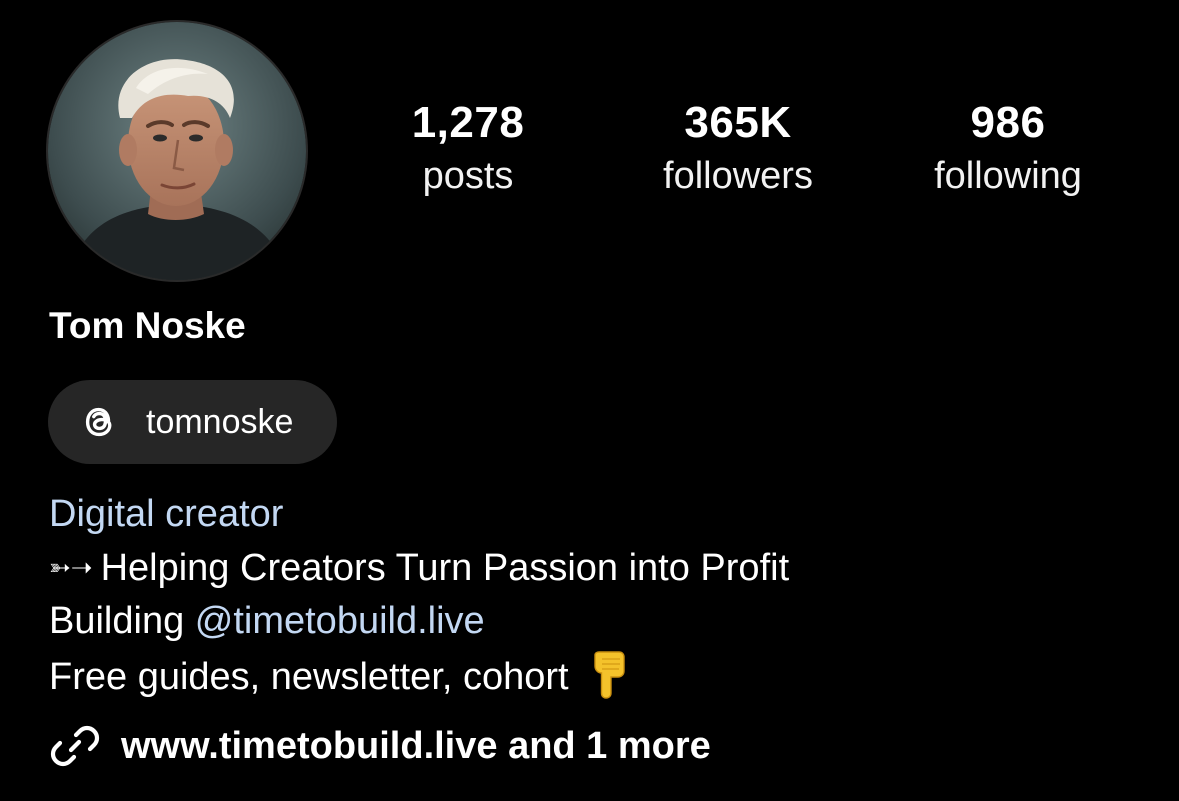 This screenshot has height=801, width=1179. Describe the element at coordinates (468, 176) in the screenshot. I see `posts-label: posts` at that location.